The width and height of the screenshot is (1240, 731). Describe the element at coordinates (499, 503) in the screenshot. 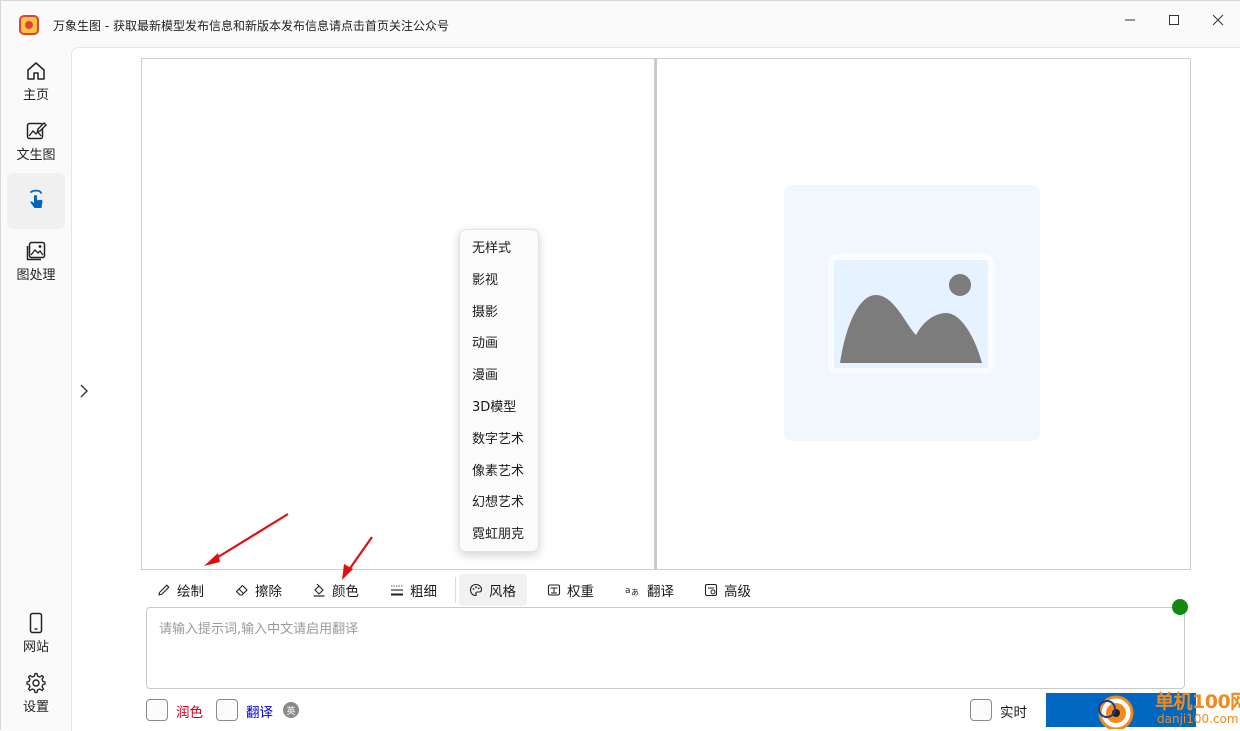

I see `style-option: 幻想艺术` at that location.